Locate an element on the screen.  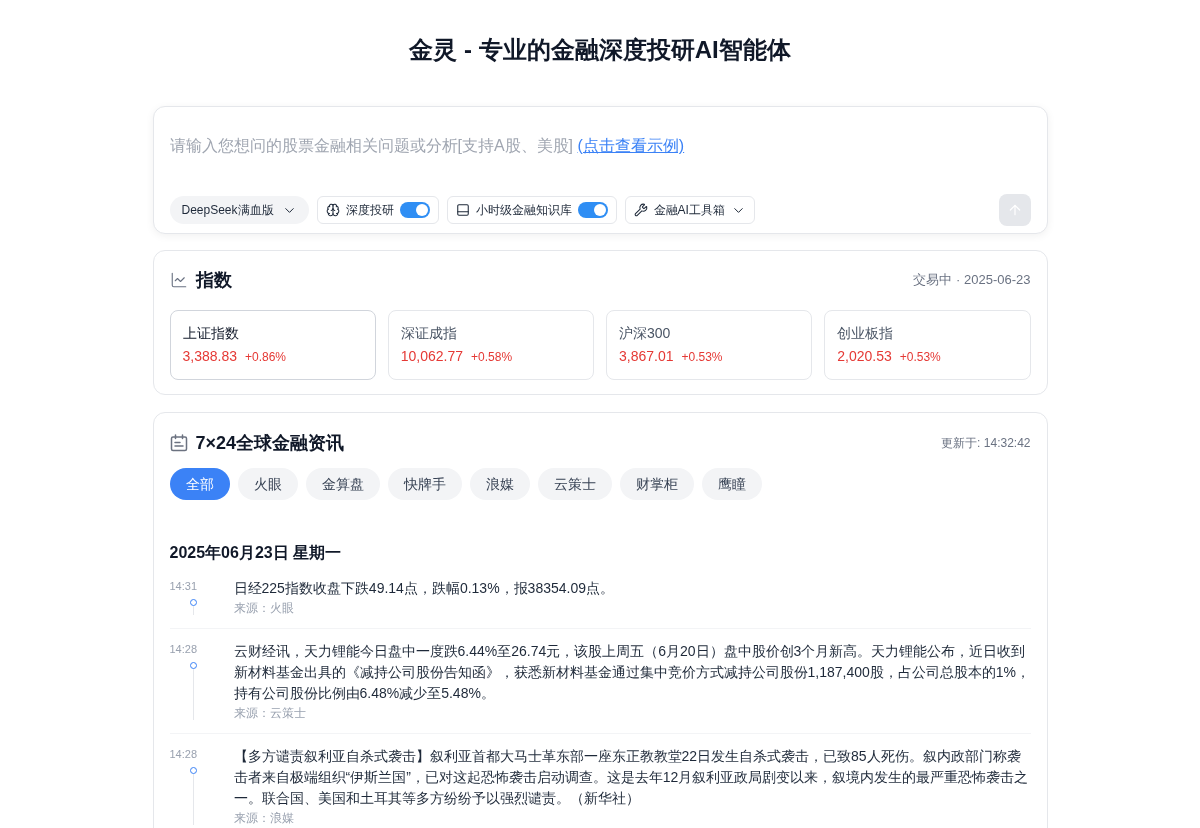
index-tile: 沪深300 3,867.01 +0.53% is located at coordinates (709, 345).